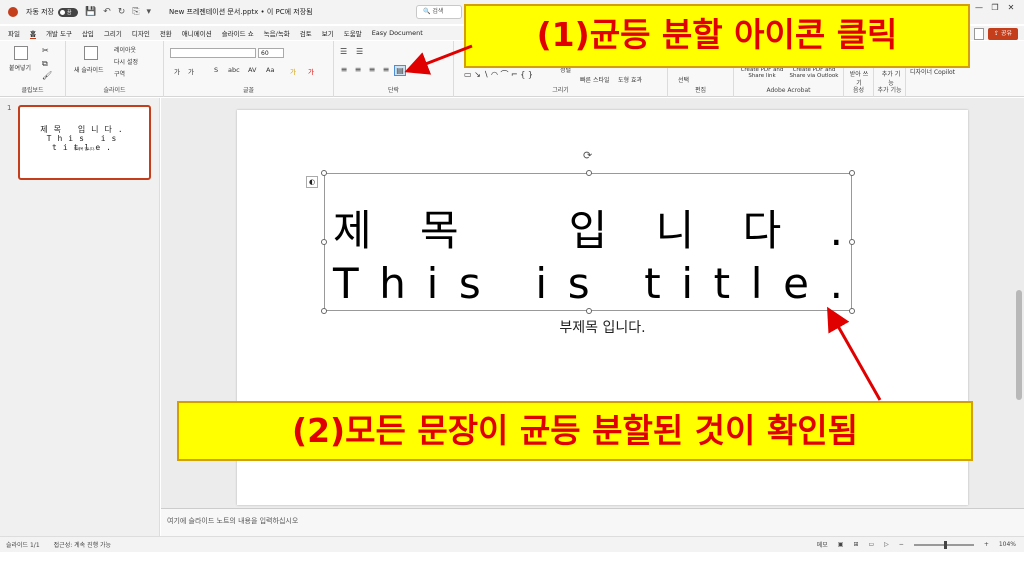 The width and height of the screenshot is (1024, 576). Describe the element at coordinates (343, 51) in the screenshot. I see `bullets-icon: ☰` at that location.